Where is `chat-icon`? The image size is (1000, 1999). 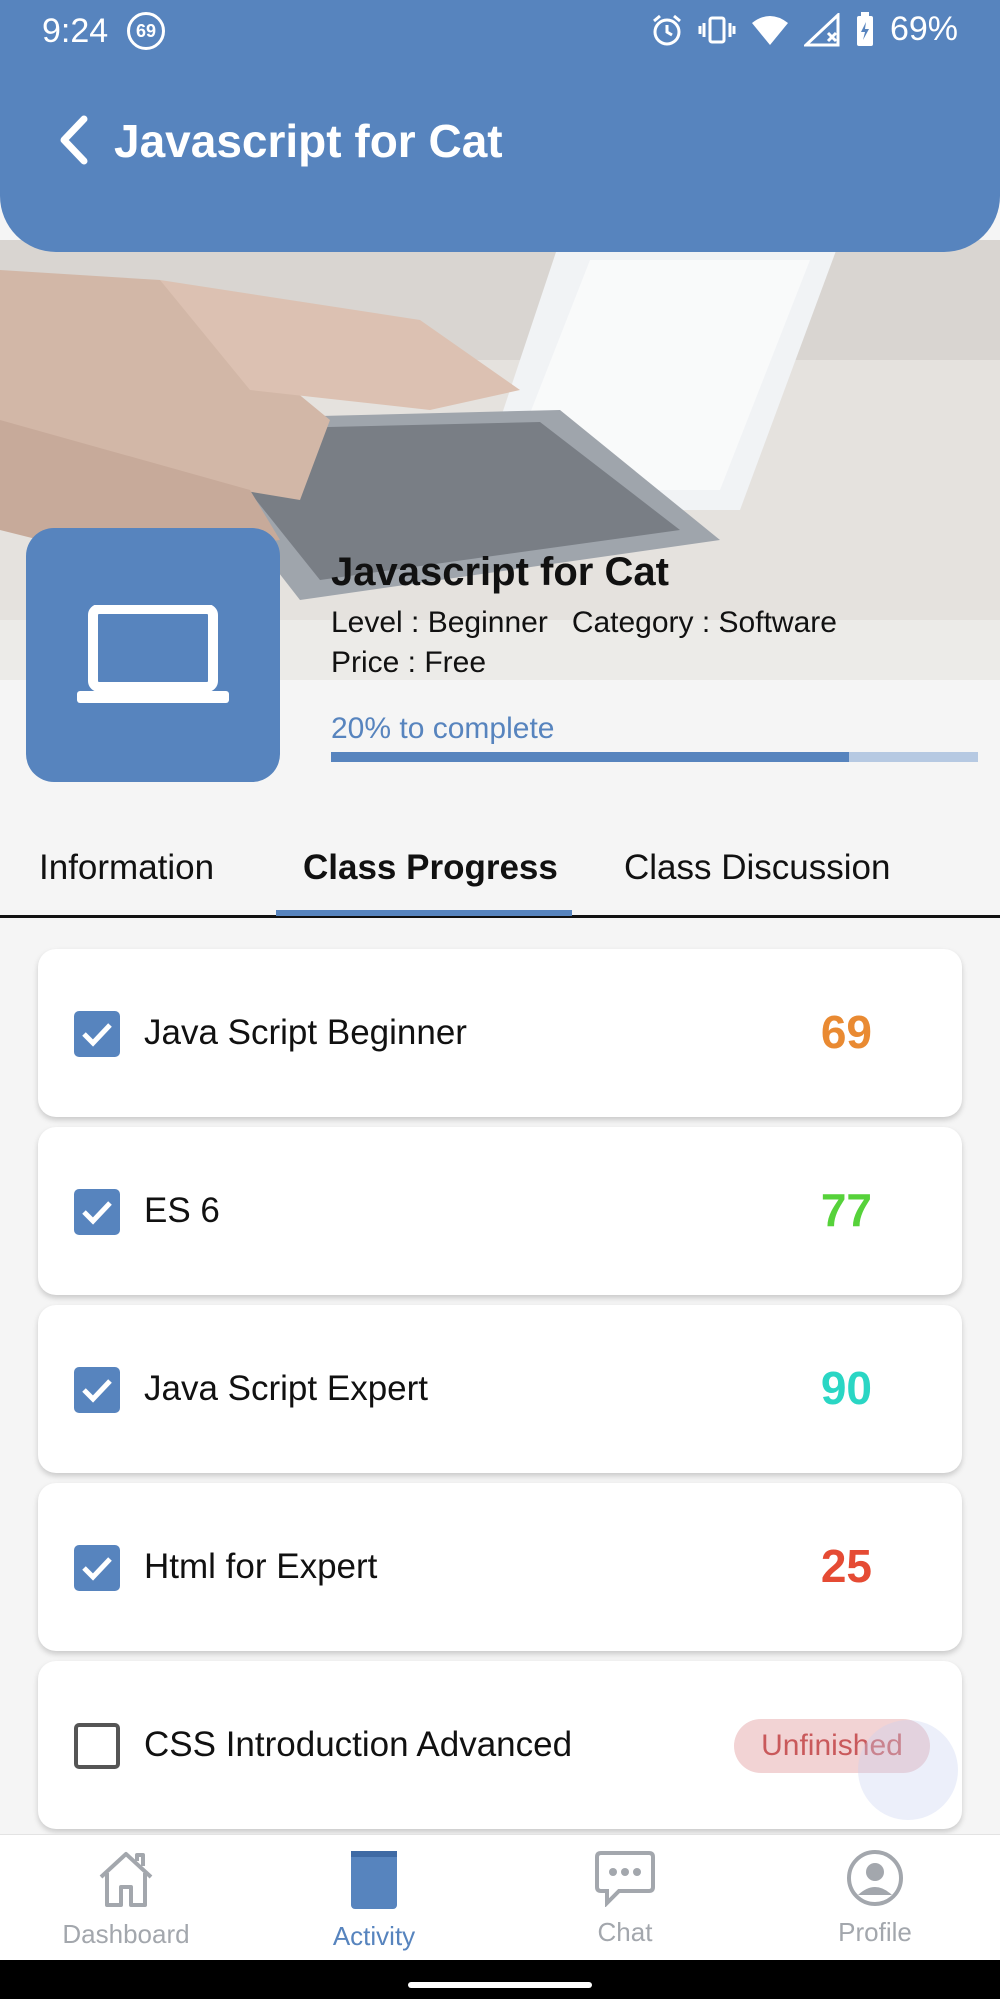
chat-icon is located at coordinates (625, 1879).